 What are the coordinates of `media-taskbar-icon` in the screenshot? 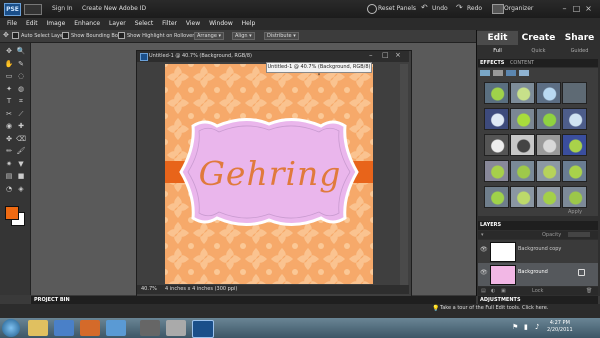 It's located at (90, 328).